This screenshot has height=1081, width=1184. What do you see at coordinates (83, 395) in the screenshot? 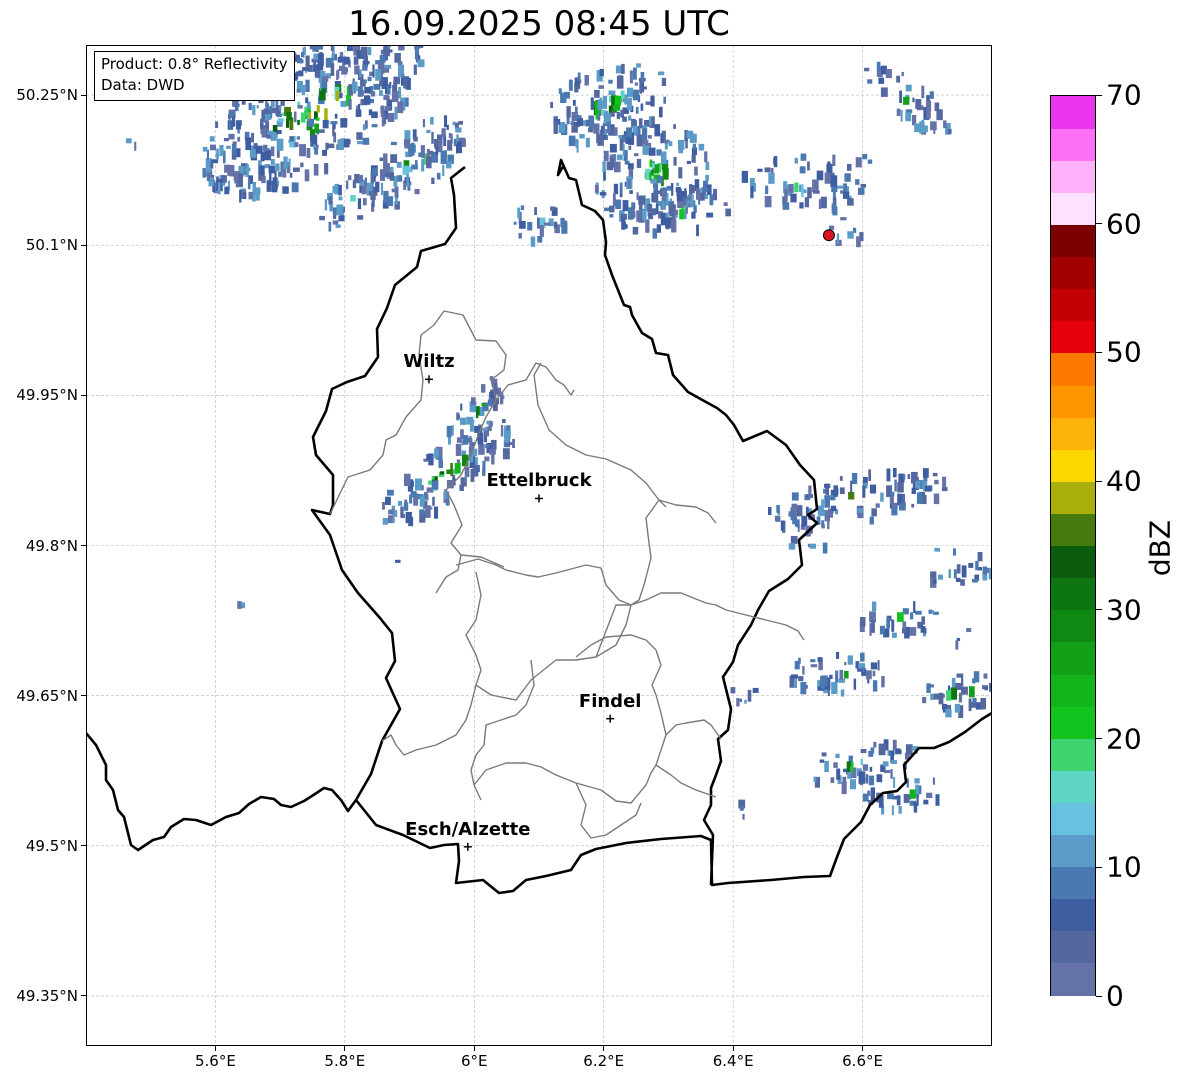
I see `latitude-tick` at bounding box center [83, 395].